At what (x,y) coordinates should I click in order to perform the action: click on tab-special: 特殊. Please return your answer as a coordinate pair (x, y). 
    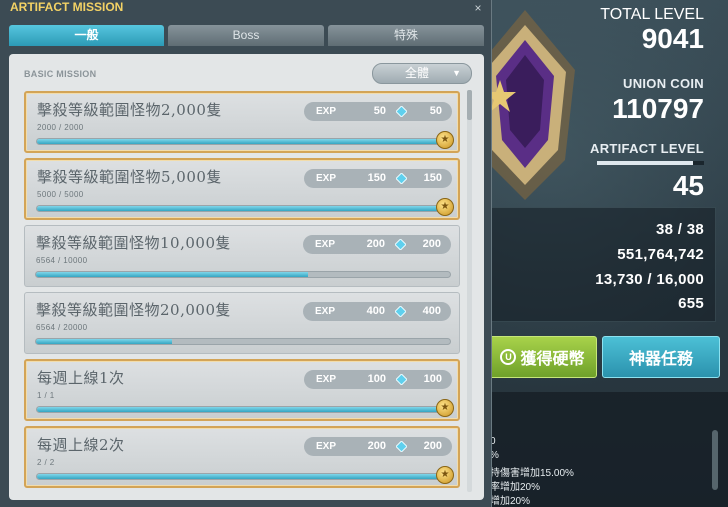
    Looking at the image, I should click on (406, 35).